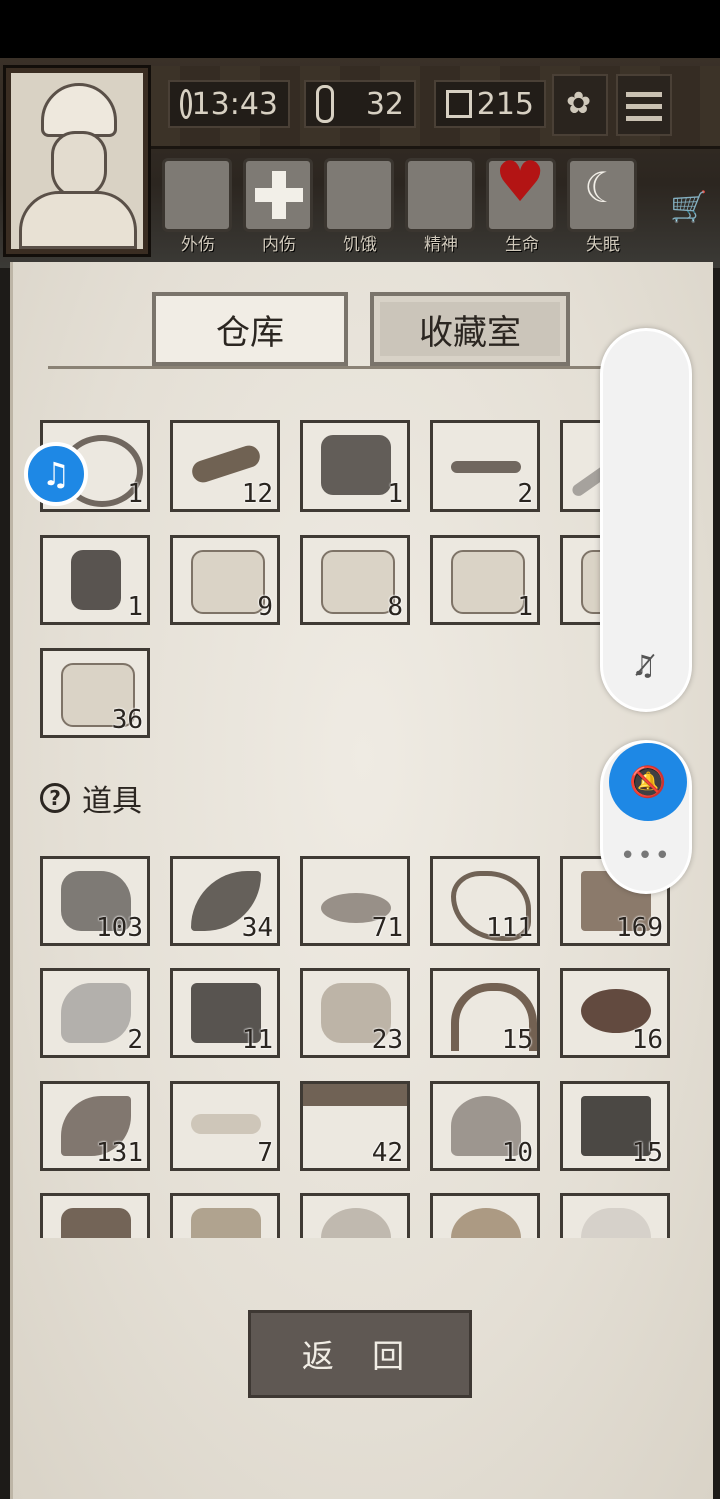 The width and height of the screenshot is (720, 1499). I want to click on menu-button, so click(644, 105).